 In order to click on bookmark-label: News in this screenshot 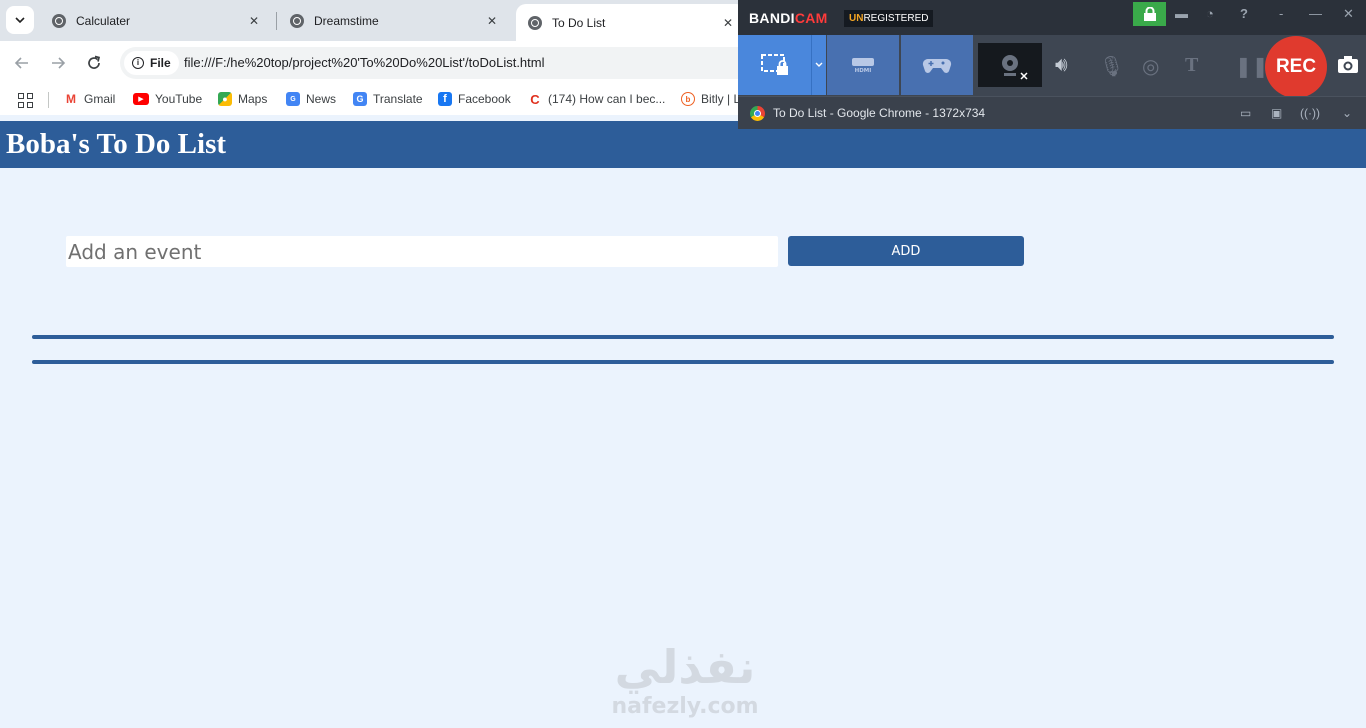, I will do `click(321, 99)`.